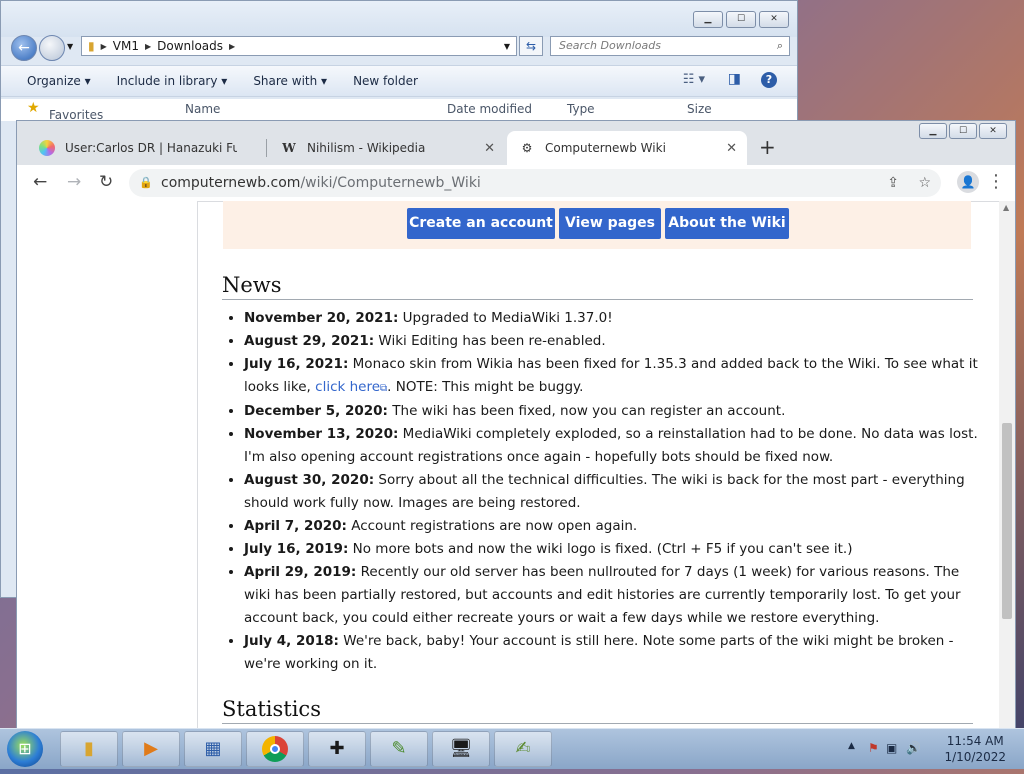  I want to click on news-date: November 20, 2021:, so click(321, 318).